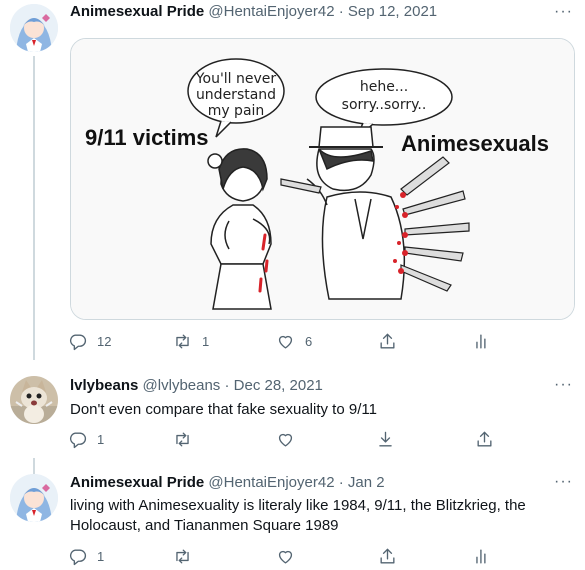  What do you see at coordinates (236, 111) in the screenshot?
I see `bubble-line-3: my pain` at bounding box center [236, 111].